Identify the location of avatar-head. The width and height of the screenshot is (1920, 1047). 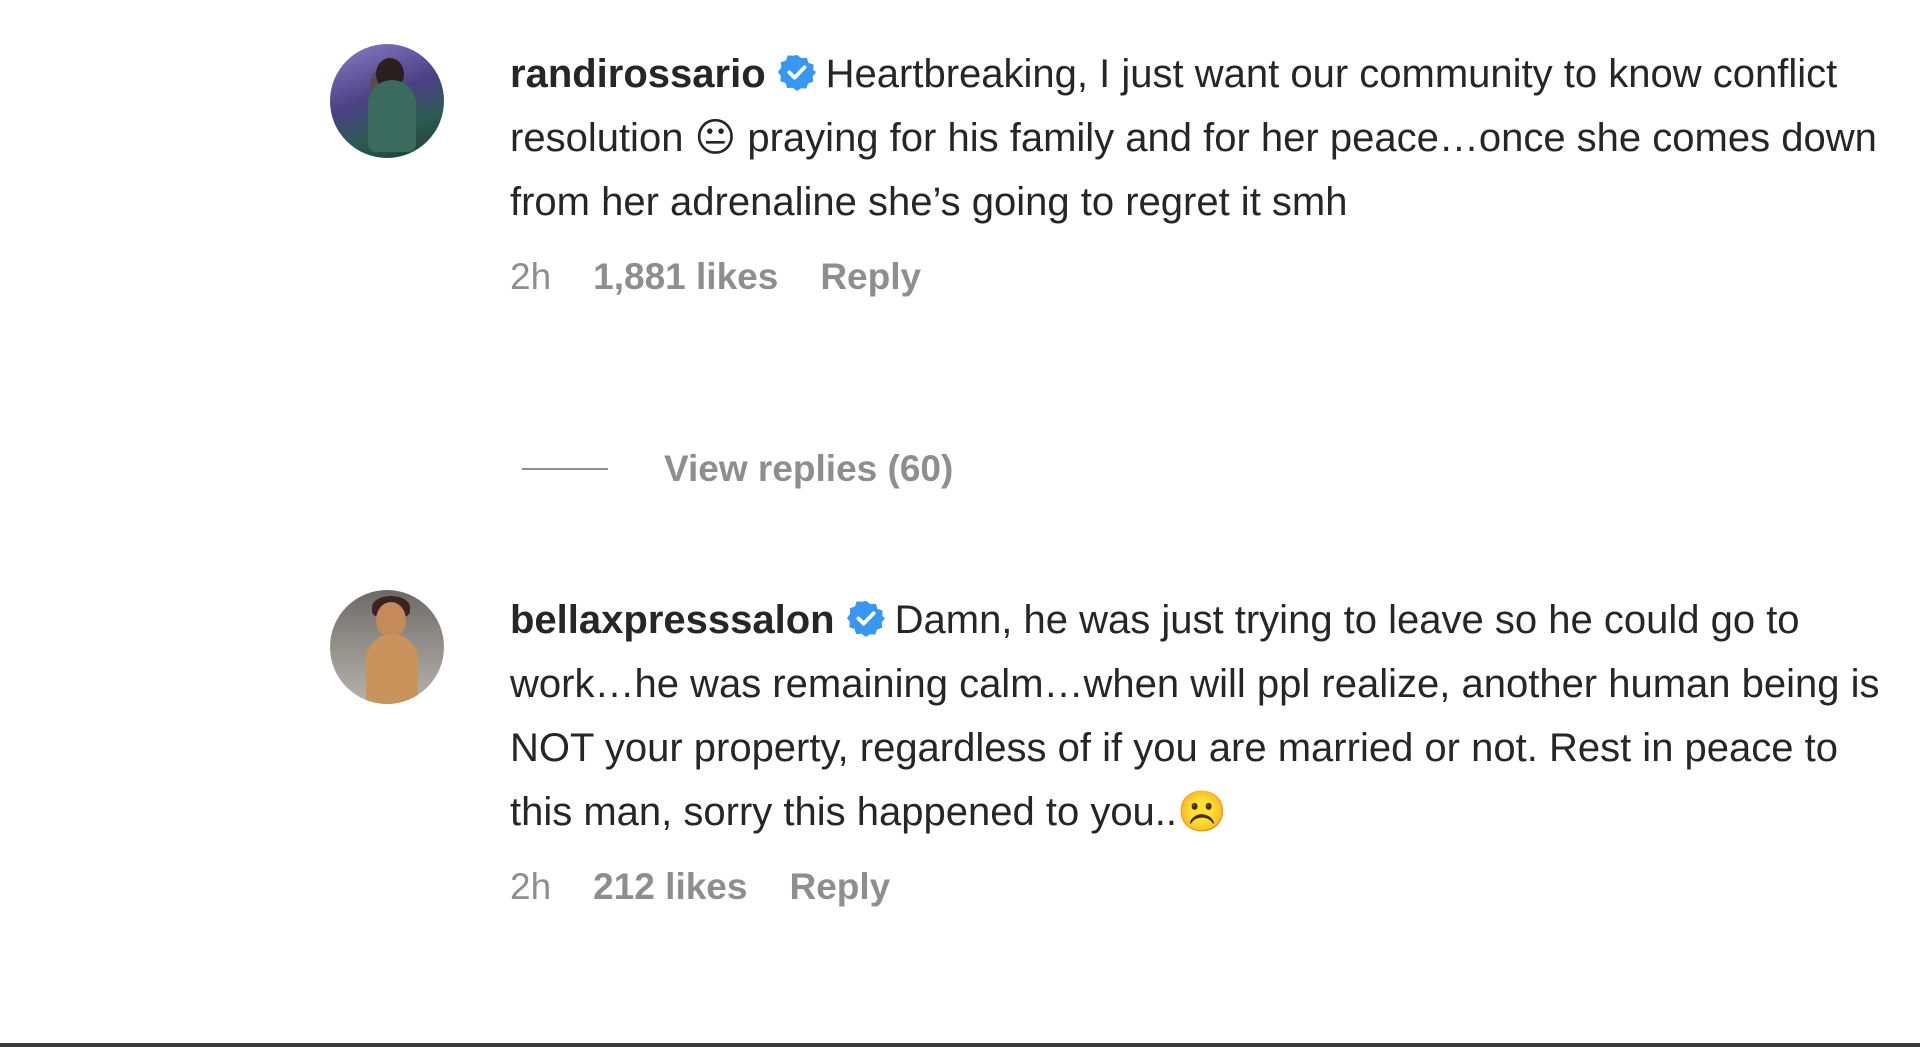
(391, 620).